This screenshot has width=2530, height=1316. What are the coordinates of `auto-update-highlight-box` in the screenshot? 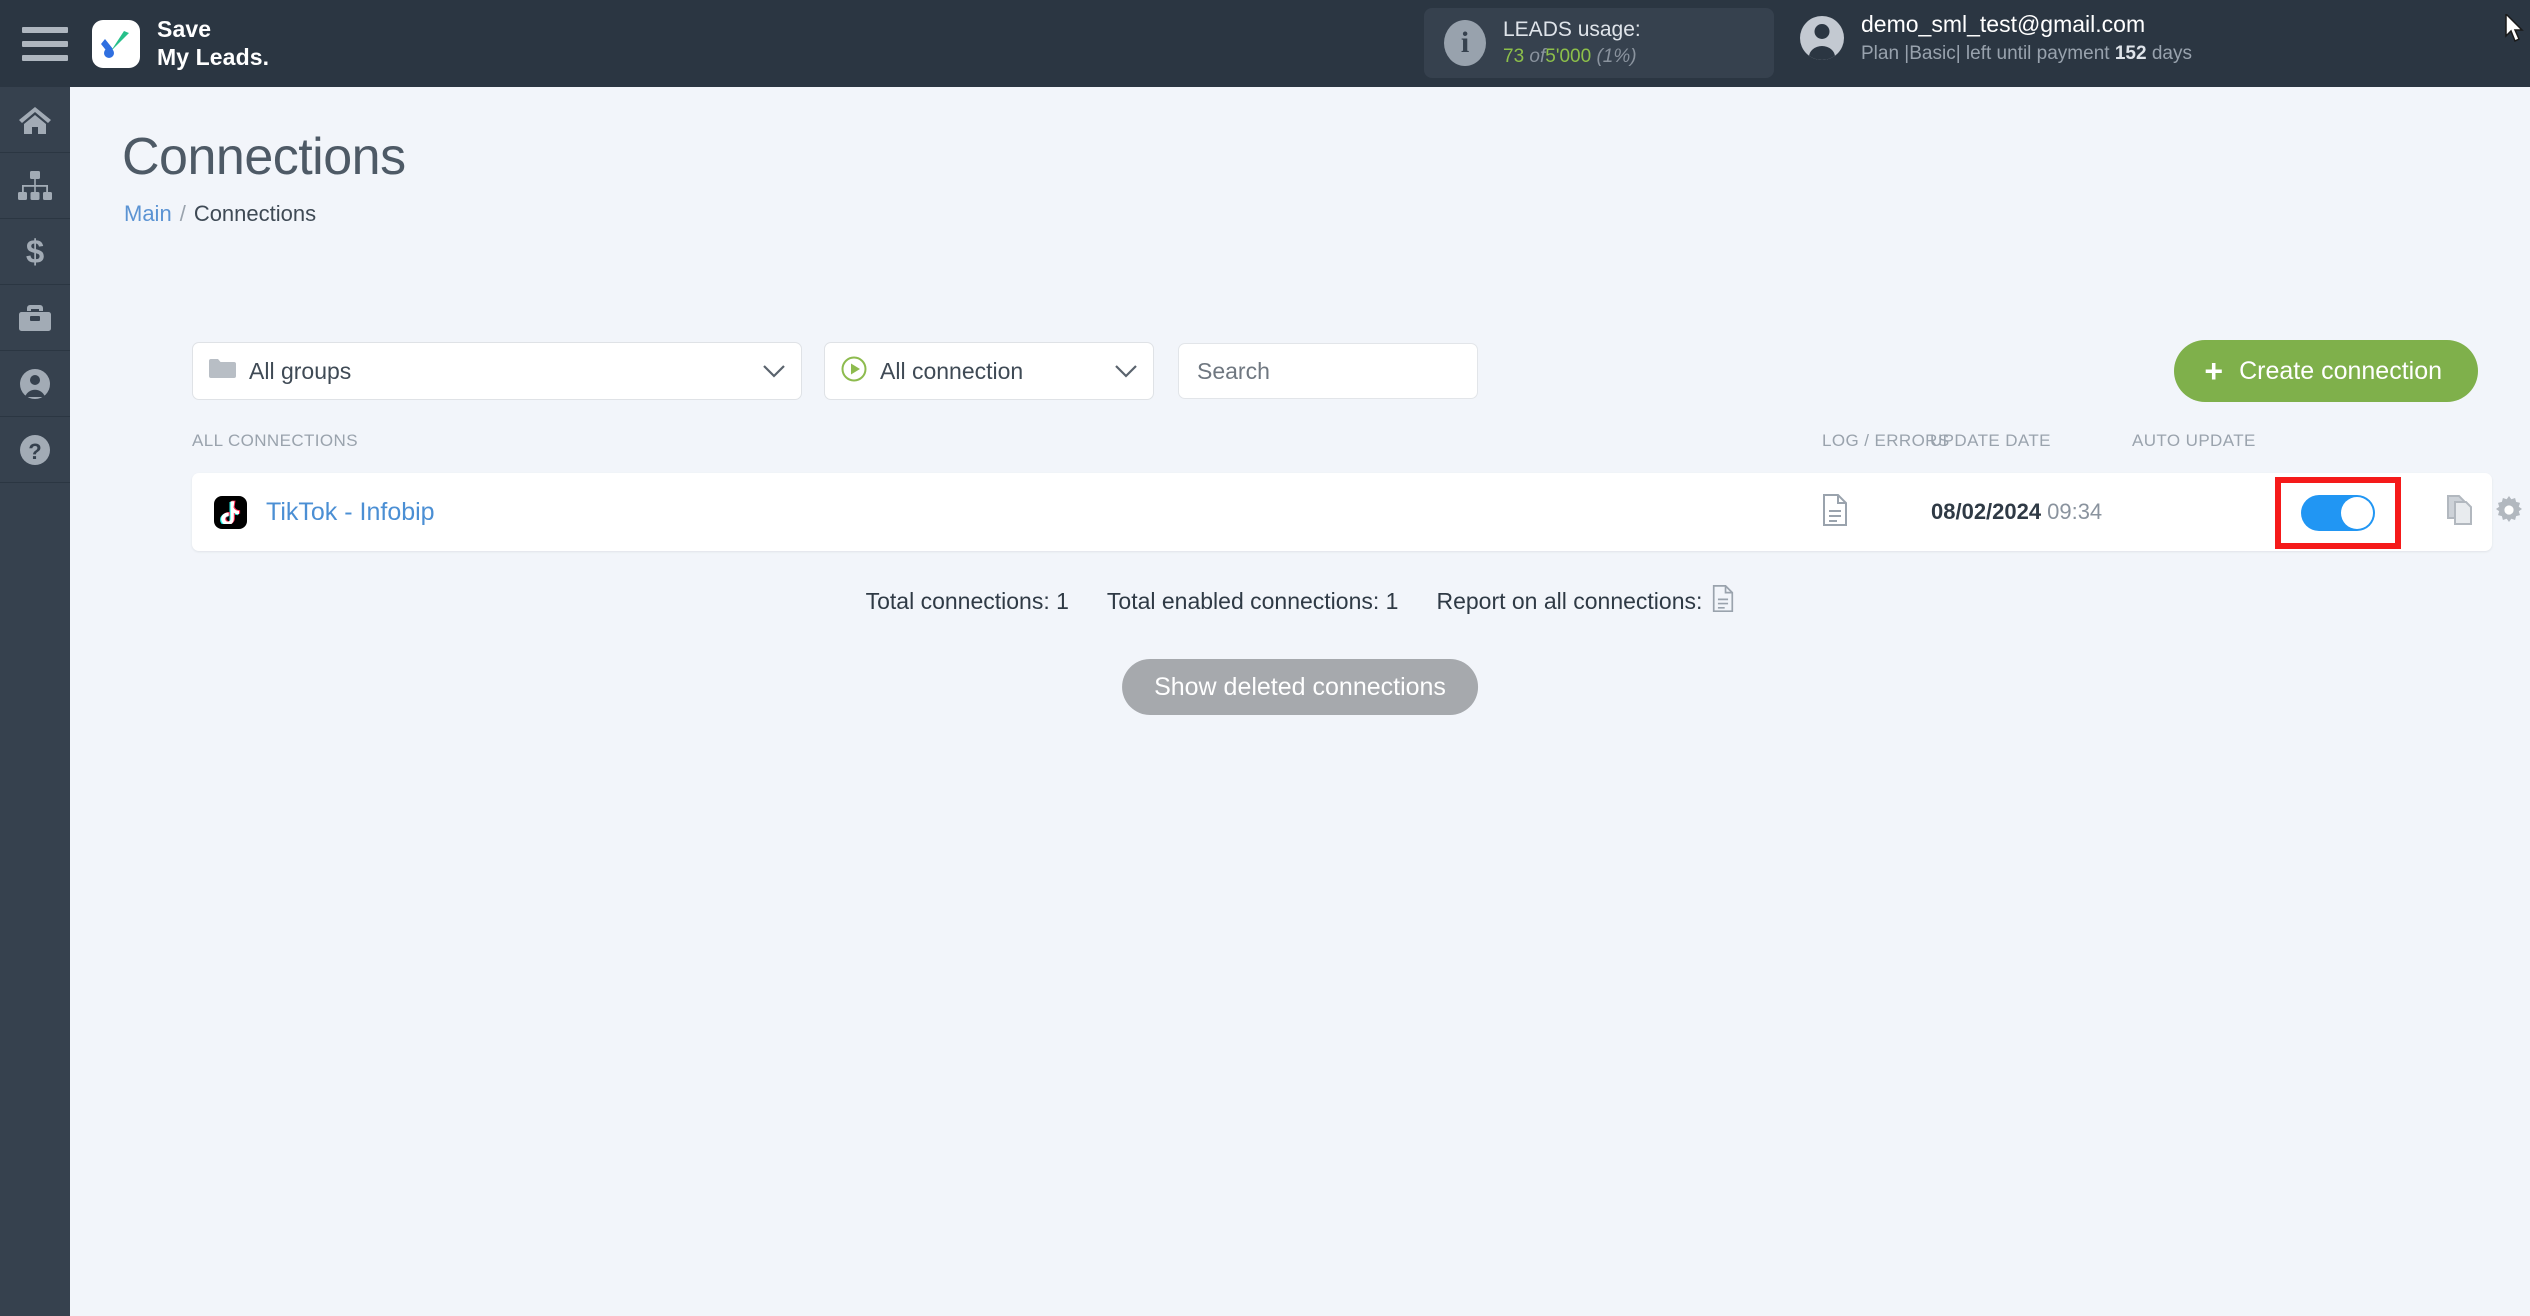 It's located at (2338, 513).